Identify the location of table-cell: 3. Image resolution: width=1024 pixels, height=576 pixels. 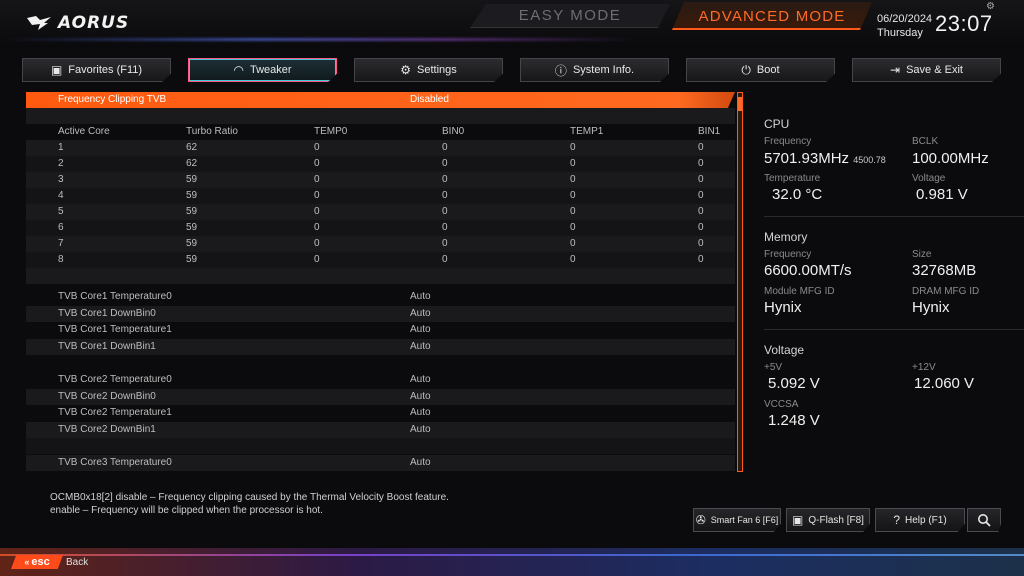
(61, 179).